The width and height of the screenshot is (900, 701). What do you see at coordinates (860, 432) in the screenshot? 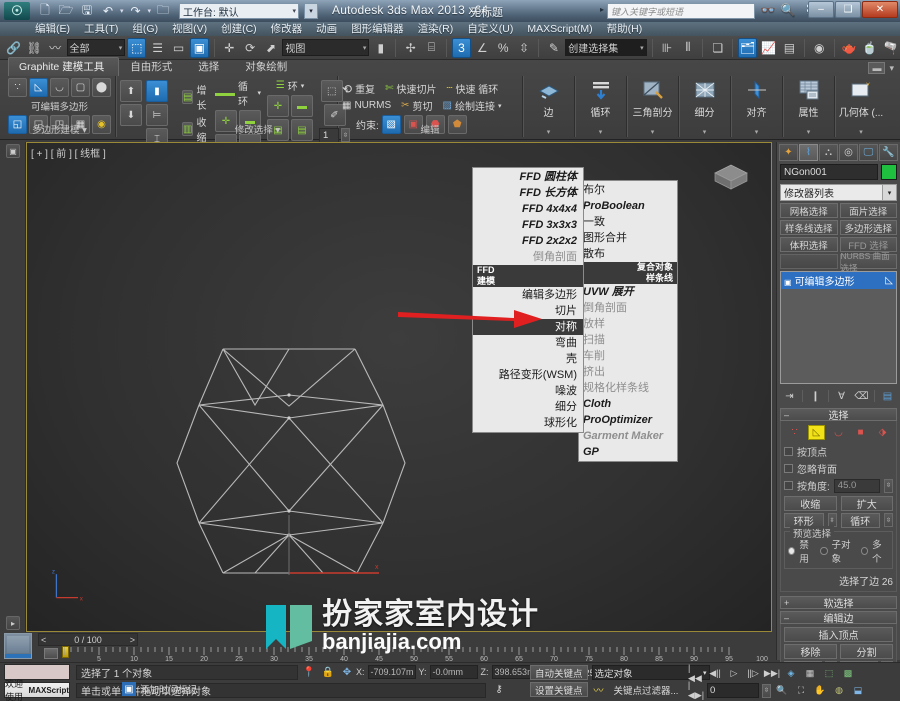
I see `polygon-sublevel-button: ■` at bounding box center [860, 432].